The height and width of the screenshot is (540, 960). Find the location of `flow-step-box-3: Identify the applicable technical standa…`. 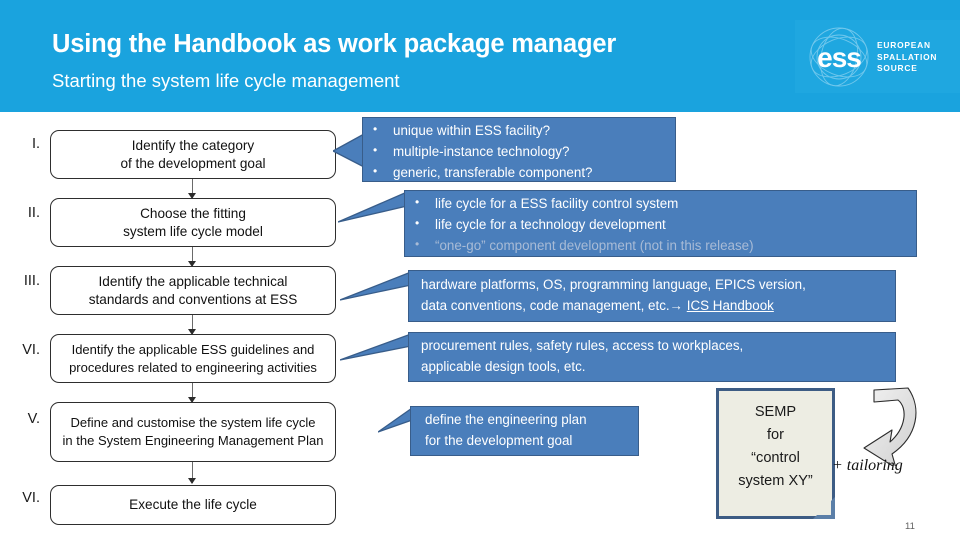

flow-step-box-3: Identify the applicable technical standa… is located at coordinates (193, 290).